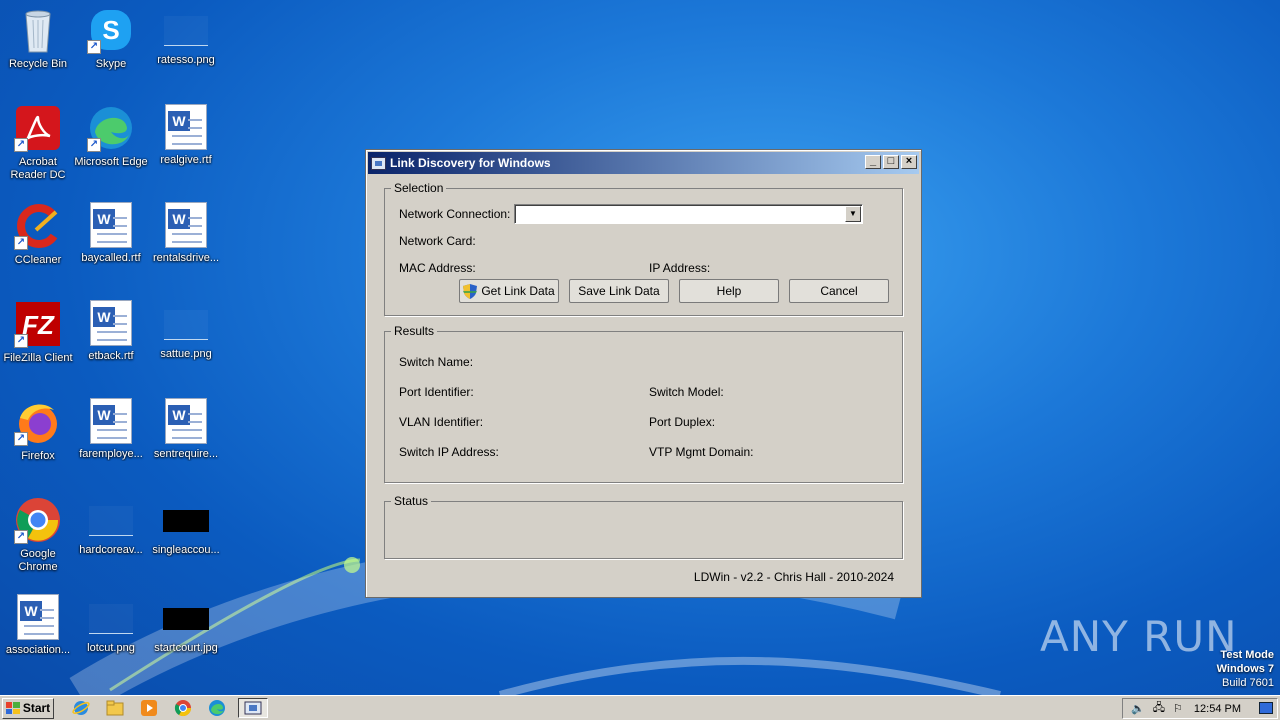 The height and width of the screenshot is (720, 1280). Describe the element at coordinates (640, 707) in the screenshot. I see `taskbar: Start 🔈 🖧 ⚐ 12:54 PM` at that location.